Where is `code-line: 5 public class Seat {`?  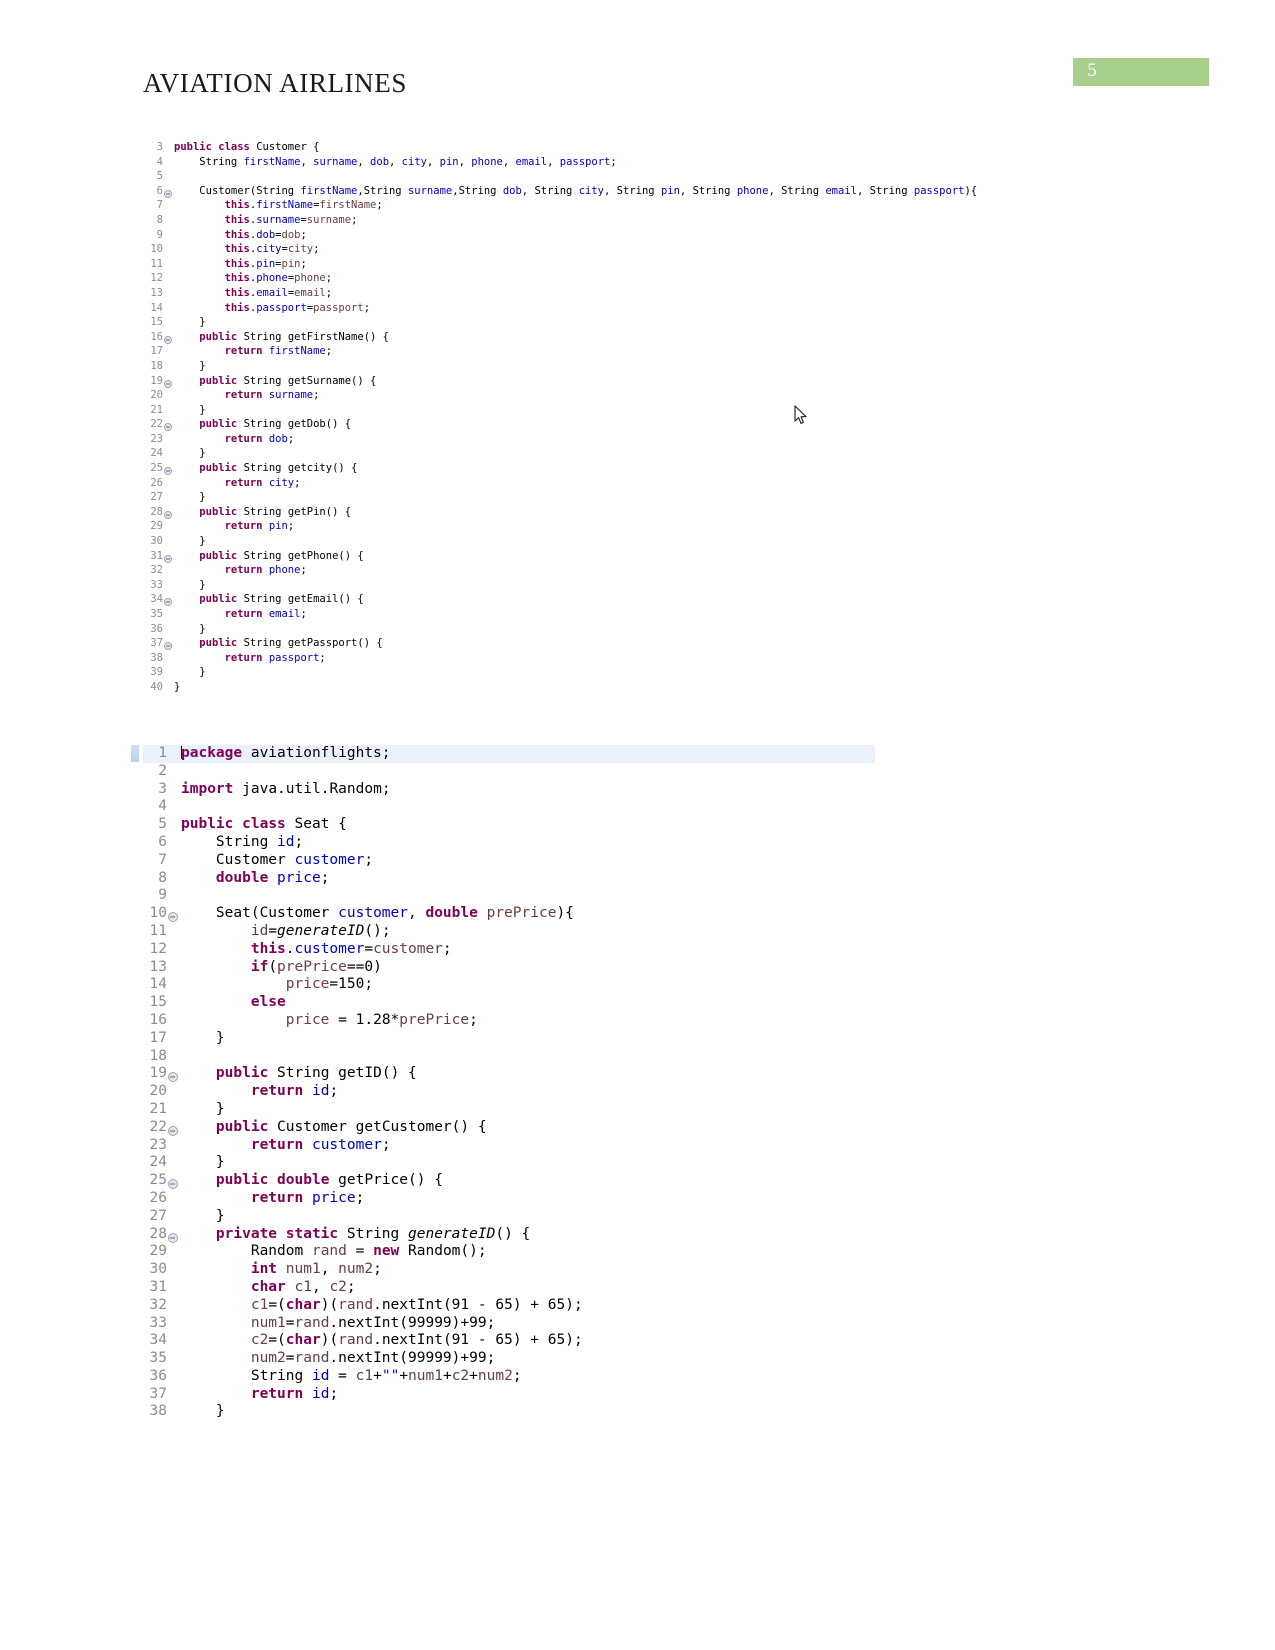 code-line: 5 public class Seat { is located at coordinates (509, 825).